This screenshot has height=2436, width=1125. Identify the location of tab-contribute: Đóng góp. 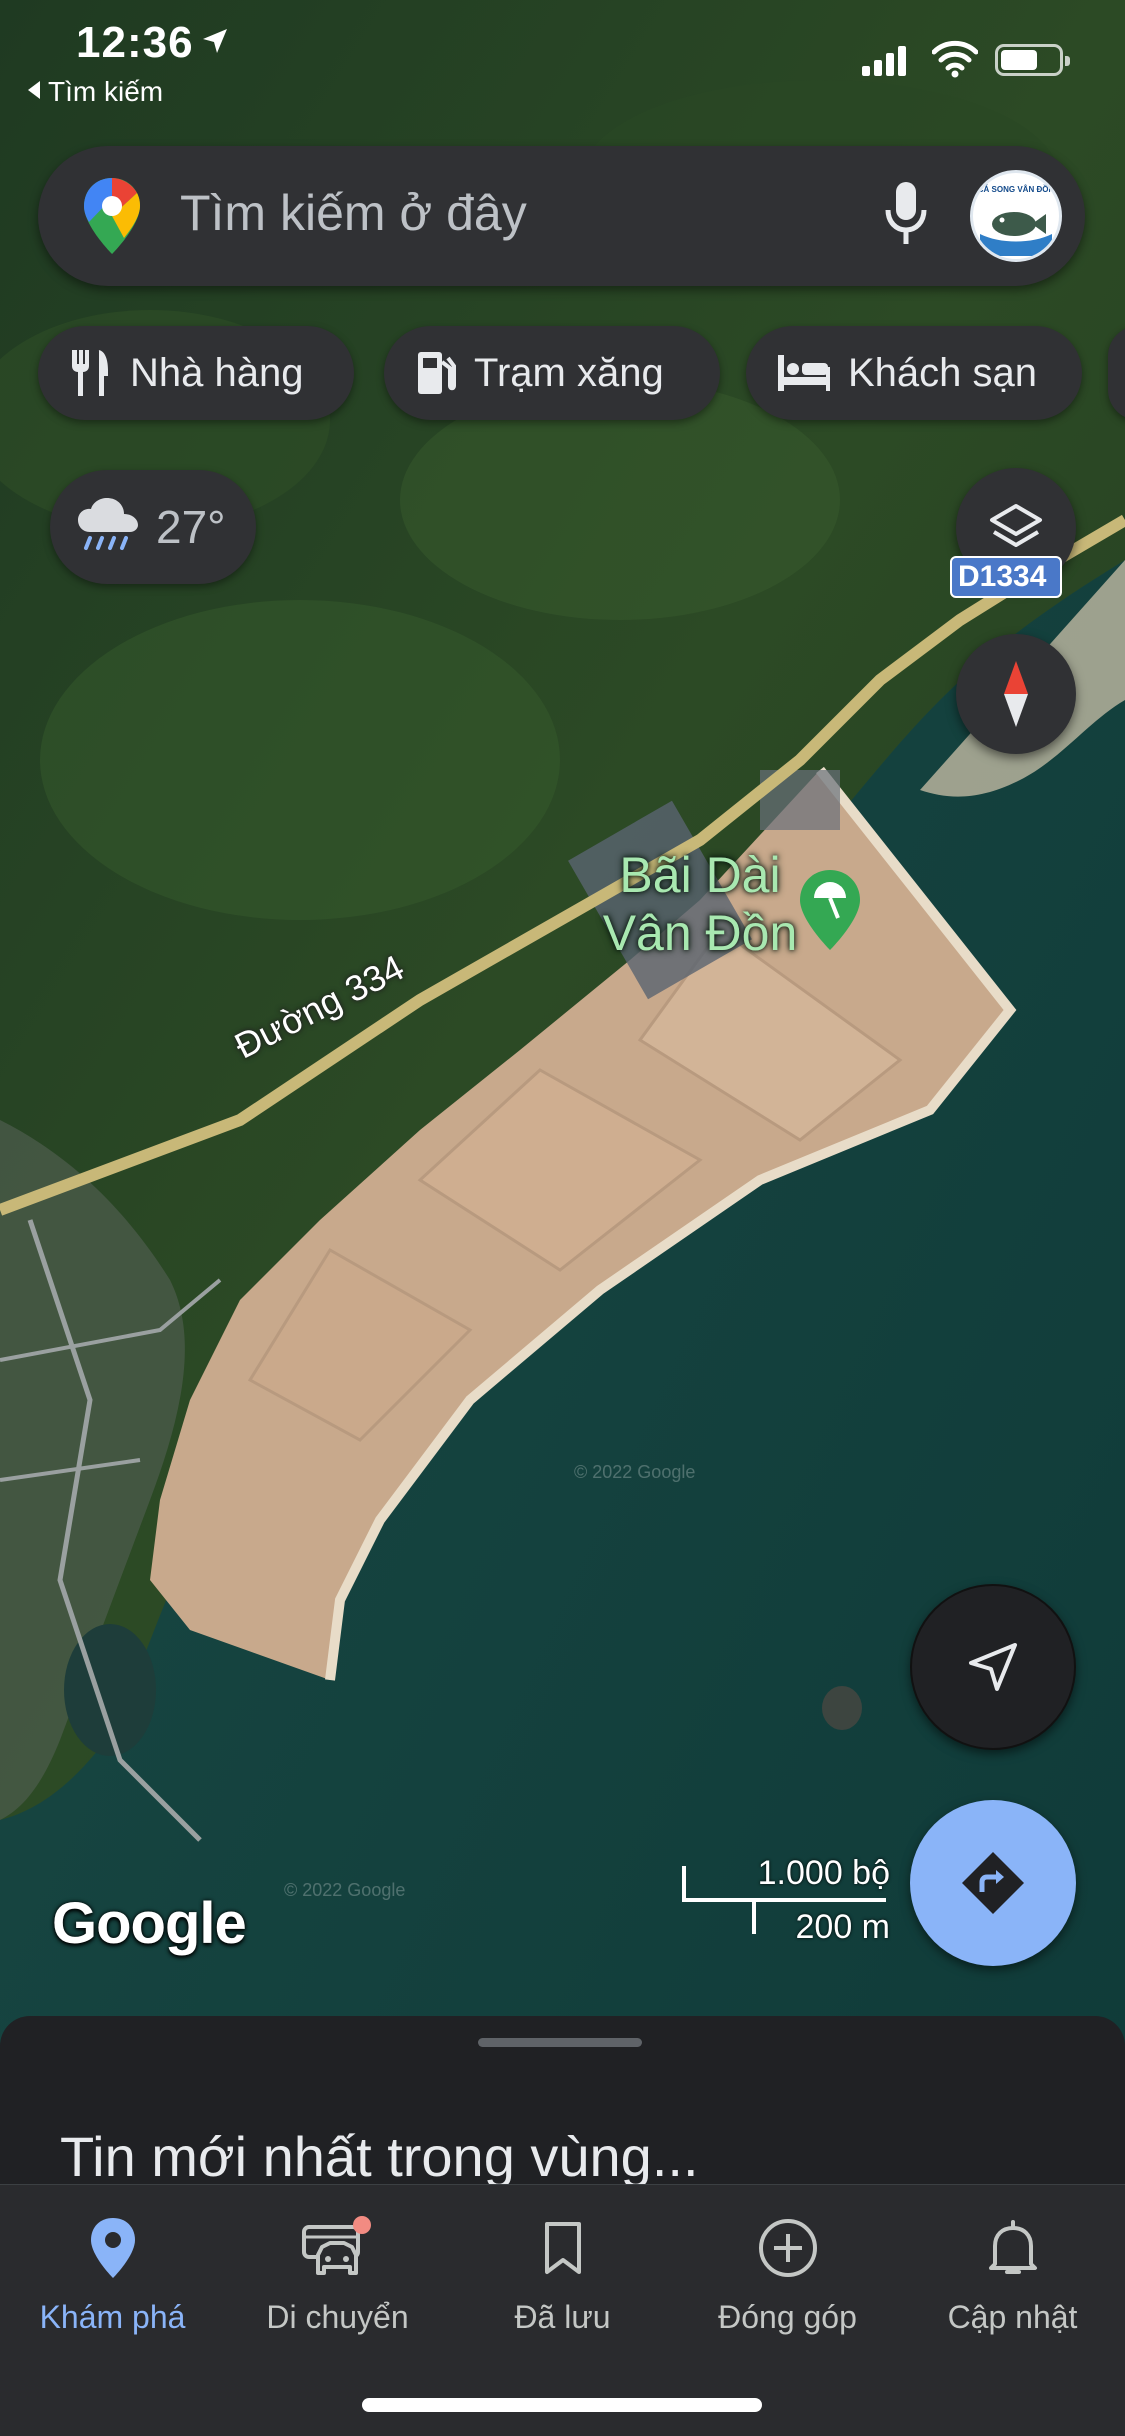
(787, 2272).